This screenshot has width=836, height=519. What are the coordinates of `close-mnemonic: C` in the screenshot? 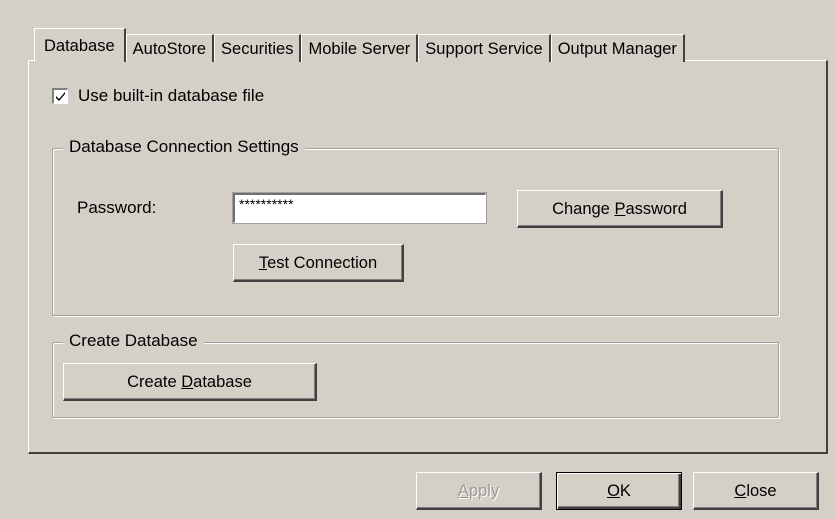 It's located at (740, 491).